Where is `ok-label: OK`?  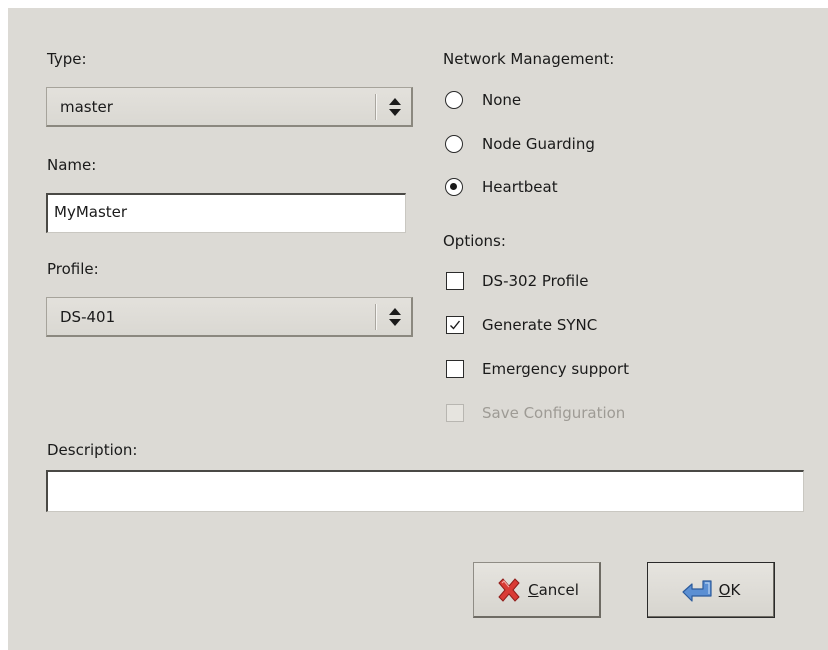 ok-label: OK is located at coordinates (729, 589).